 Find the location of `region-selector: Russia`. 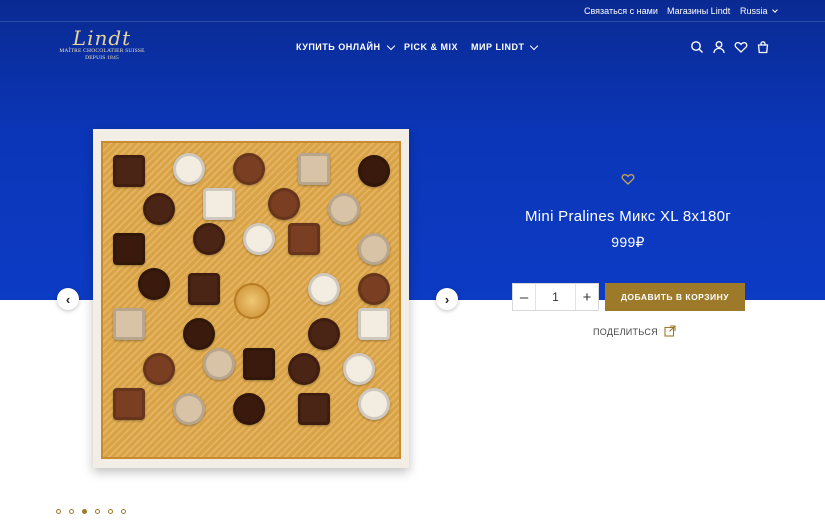

region-selector: Russia is located at coordinates (759, 11).